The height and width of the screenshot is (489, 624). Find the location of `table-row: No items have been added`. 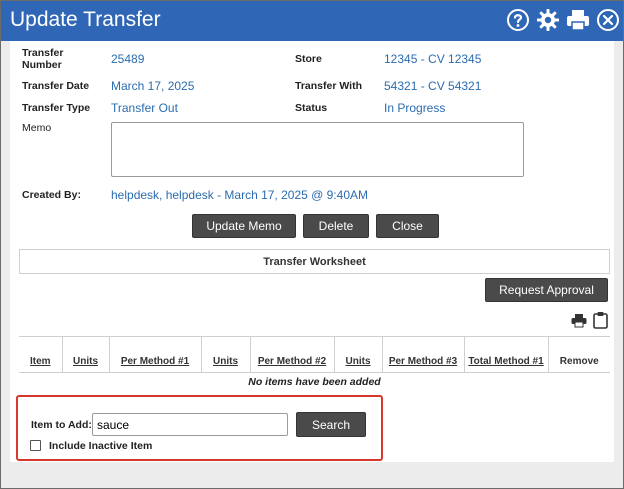

table-row: No items have been added is located at coordinates (314, 381).